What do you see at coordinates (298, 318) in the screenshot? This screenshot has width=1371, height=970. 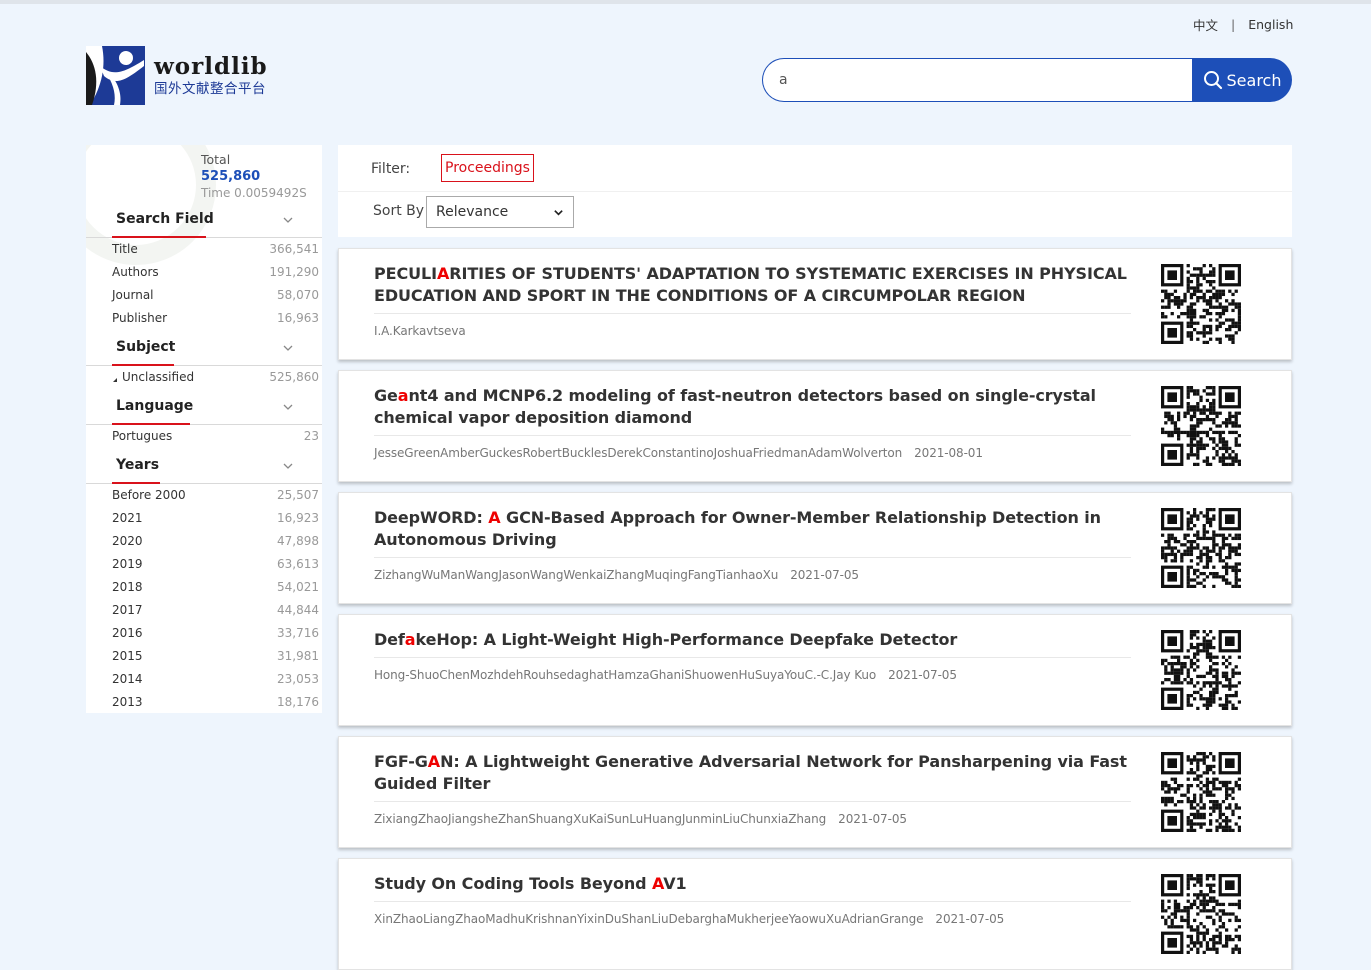 I see `facet-row-count: 16,963` at bounding box center [298, 318].